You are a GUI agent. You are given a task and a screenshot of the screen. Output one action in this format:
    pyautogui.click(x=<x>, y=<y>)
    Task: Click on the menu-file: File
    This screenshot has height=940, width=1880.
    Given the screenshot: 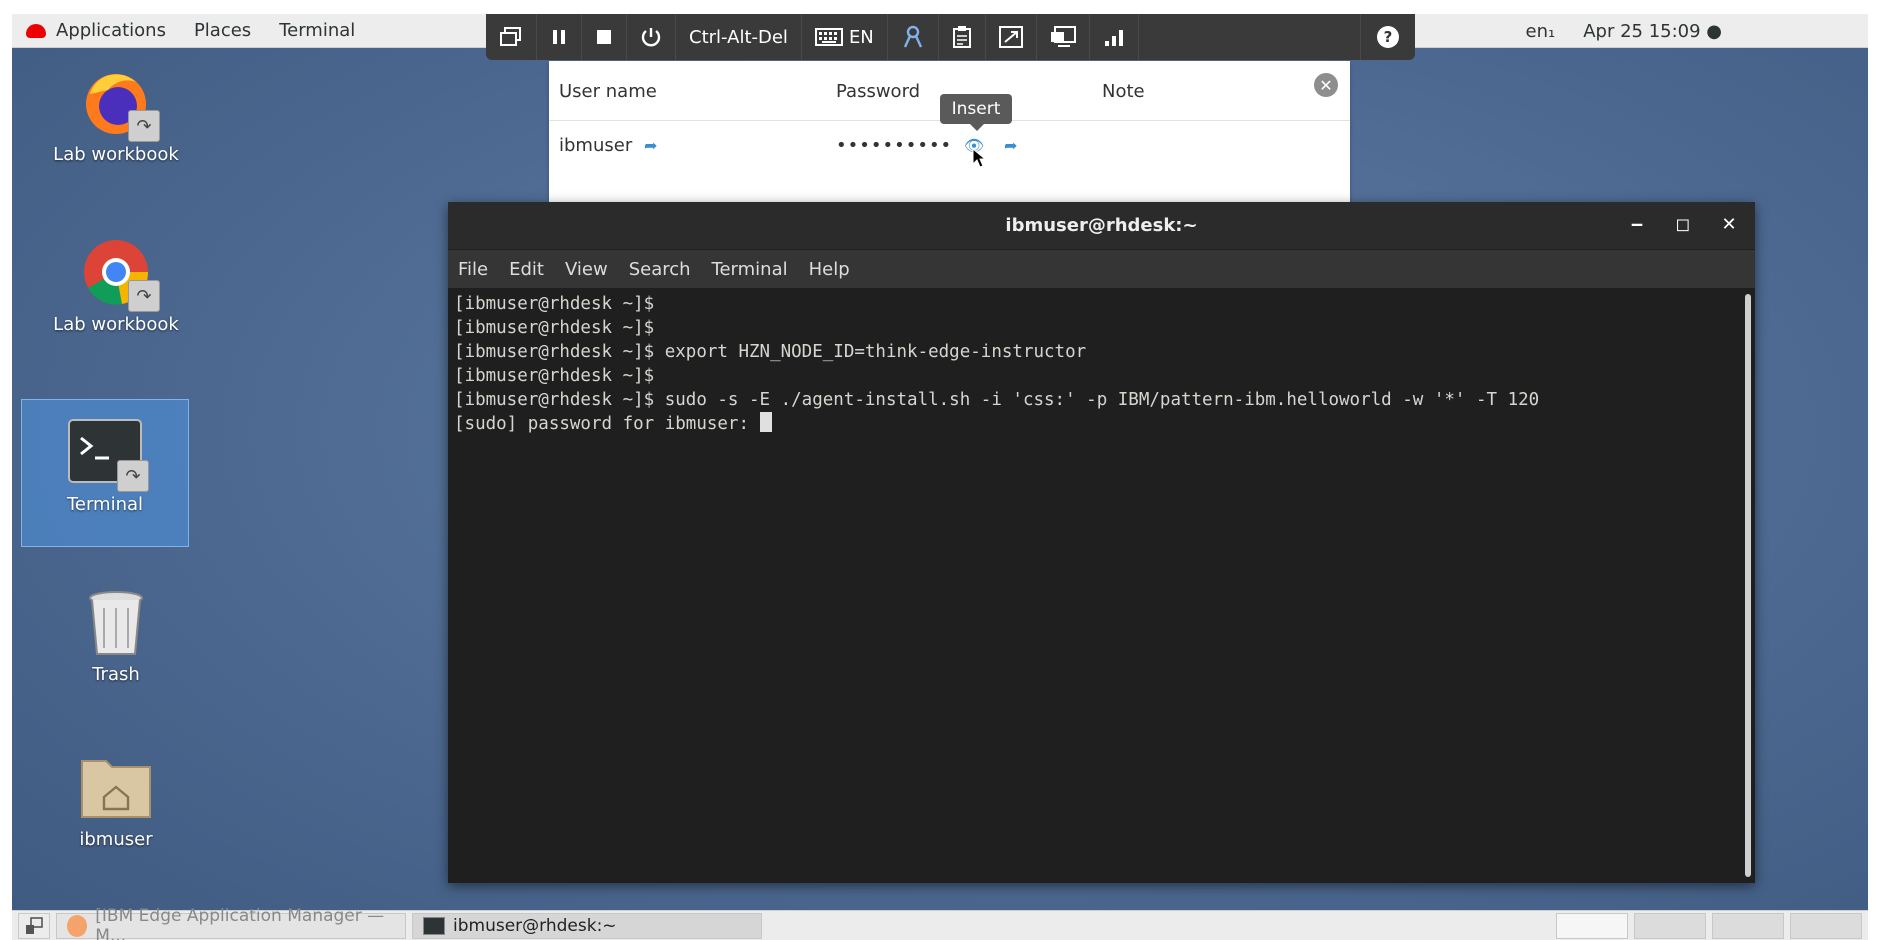 What is the action you would take?
    pyautogui.click(x=473, y=269)
    